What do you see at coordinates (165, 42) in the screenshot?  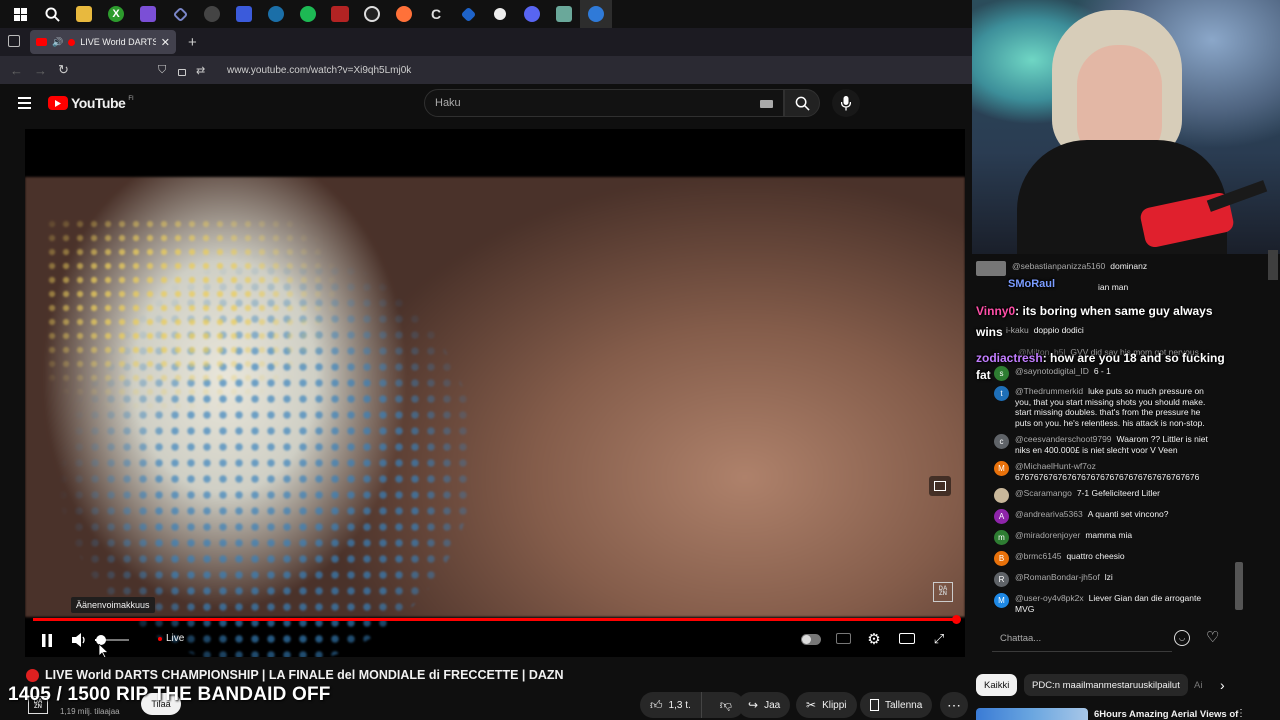 I see `close-tab-icon: ✕` at bounding box center [165, 42].